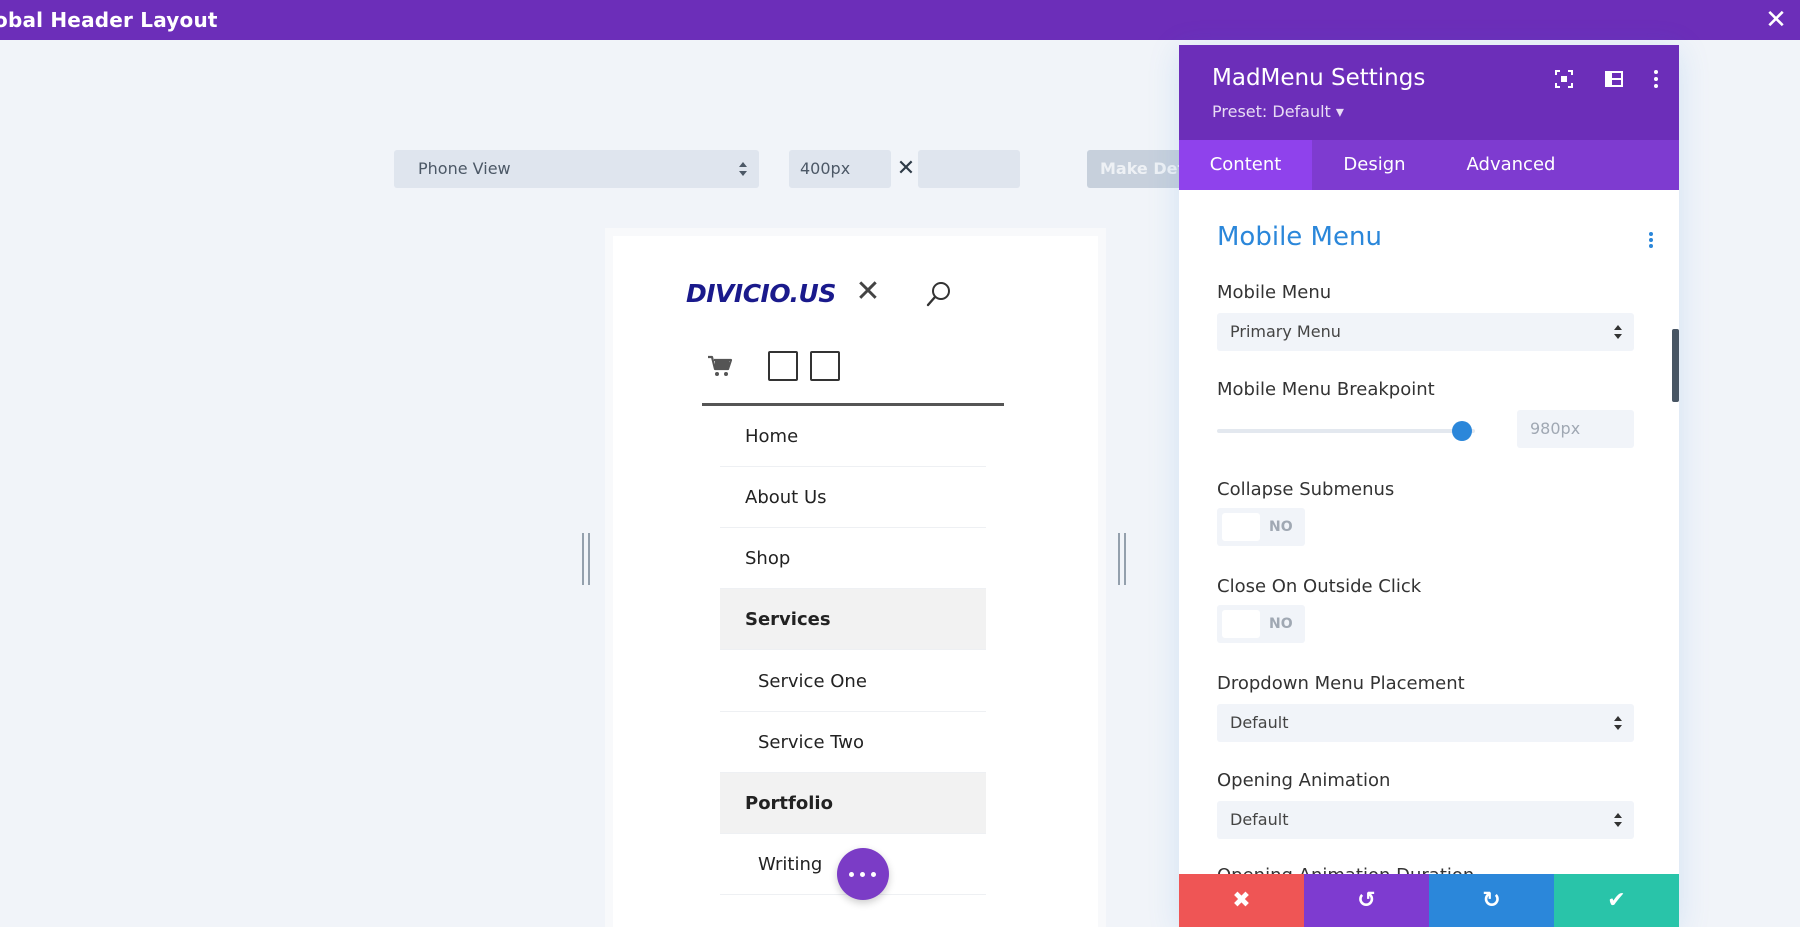  I want to click on panel-header: MadMenu Settings Preset: Default ▾, so click(1429, 92).